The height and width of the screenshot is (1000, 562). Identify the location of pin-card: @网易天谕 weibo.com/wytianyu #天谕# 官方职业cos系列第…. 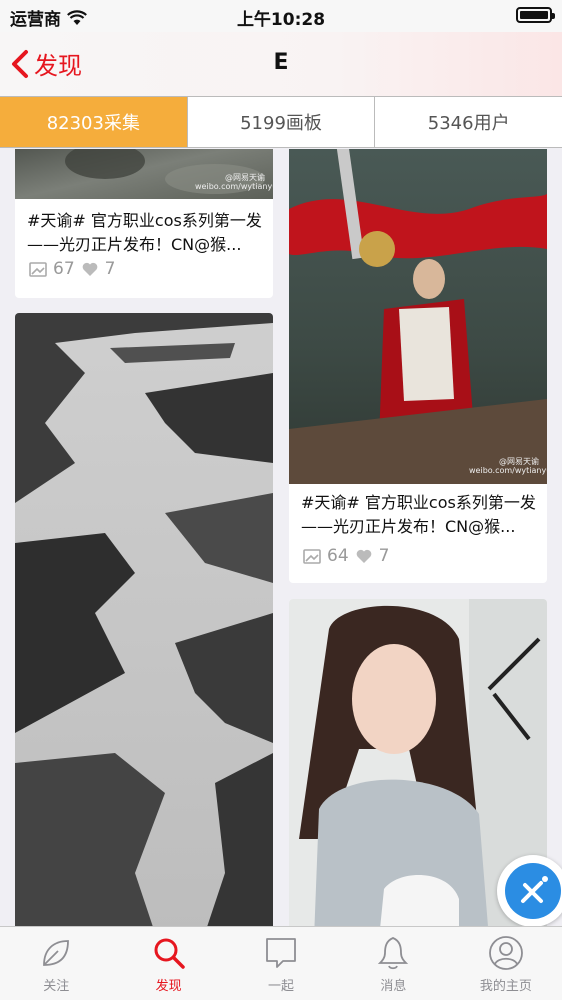
(144, 223).